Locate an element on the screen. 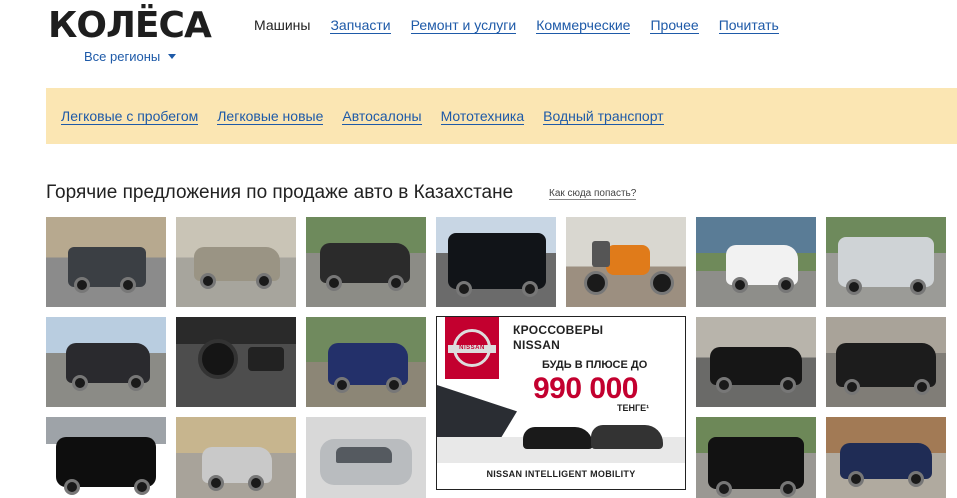 The height and width of the screenshot is (498, 957). how-to-get-here-link: Как сюда попасть? is located at coordinates (593, 194).